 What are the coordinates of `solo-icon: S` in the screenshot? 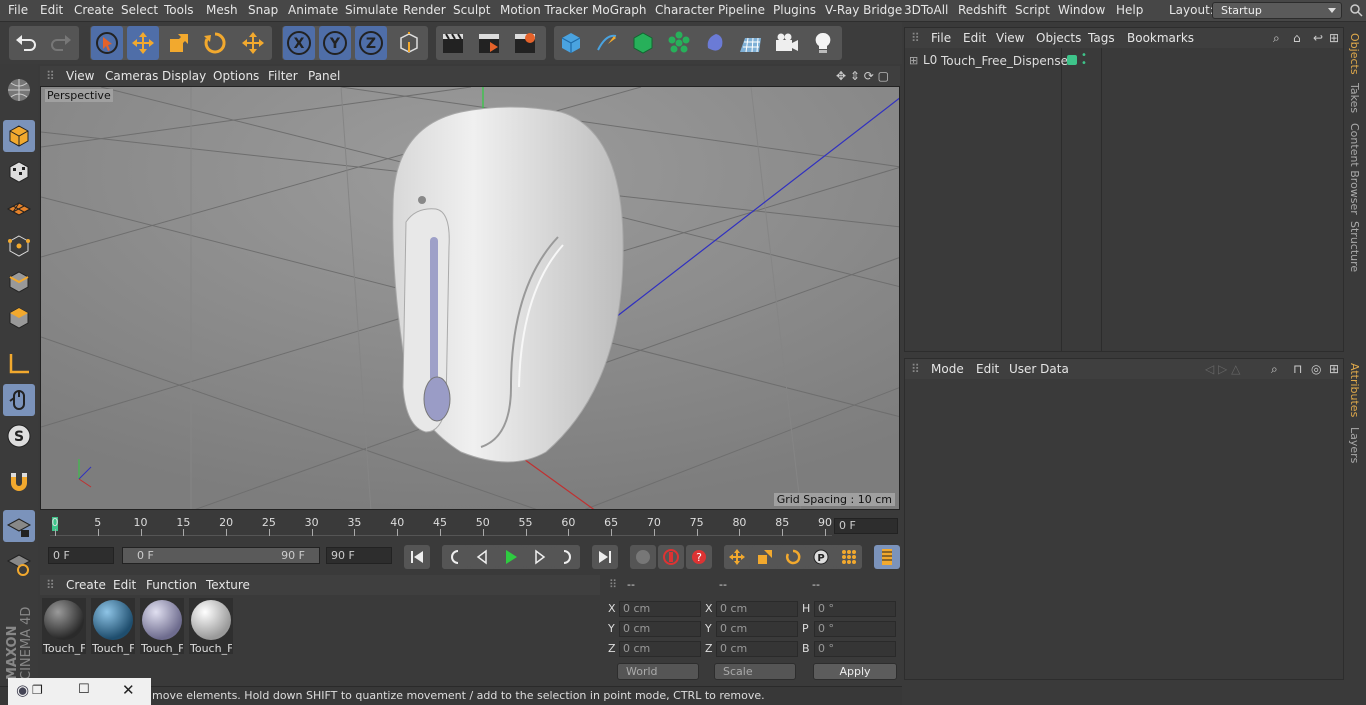 It's located at (19, 436).